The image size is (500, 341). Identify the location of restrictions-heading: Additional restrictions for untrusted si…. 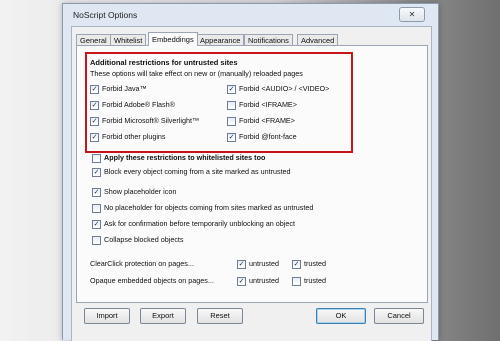
(164, 62).